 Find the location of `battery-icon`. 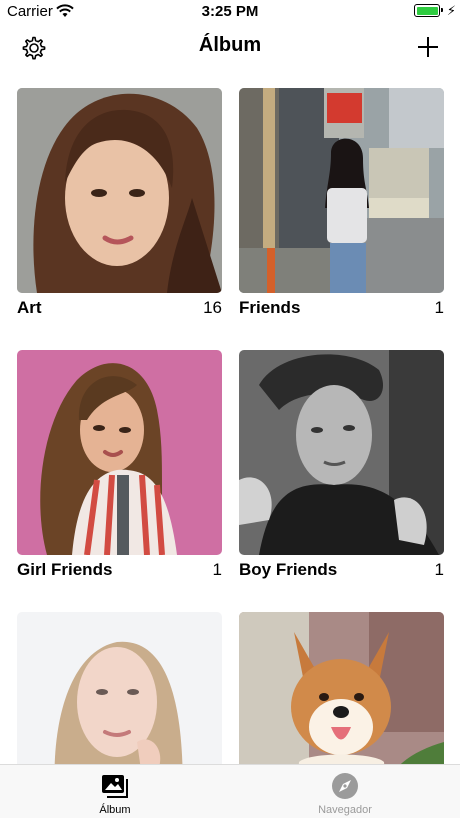

battery-icon is located at coordinates (428, 10).